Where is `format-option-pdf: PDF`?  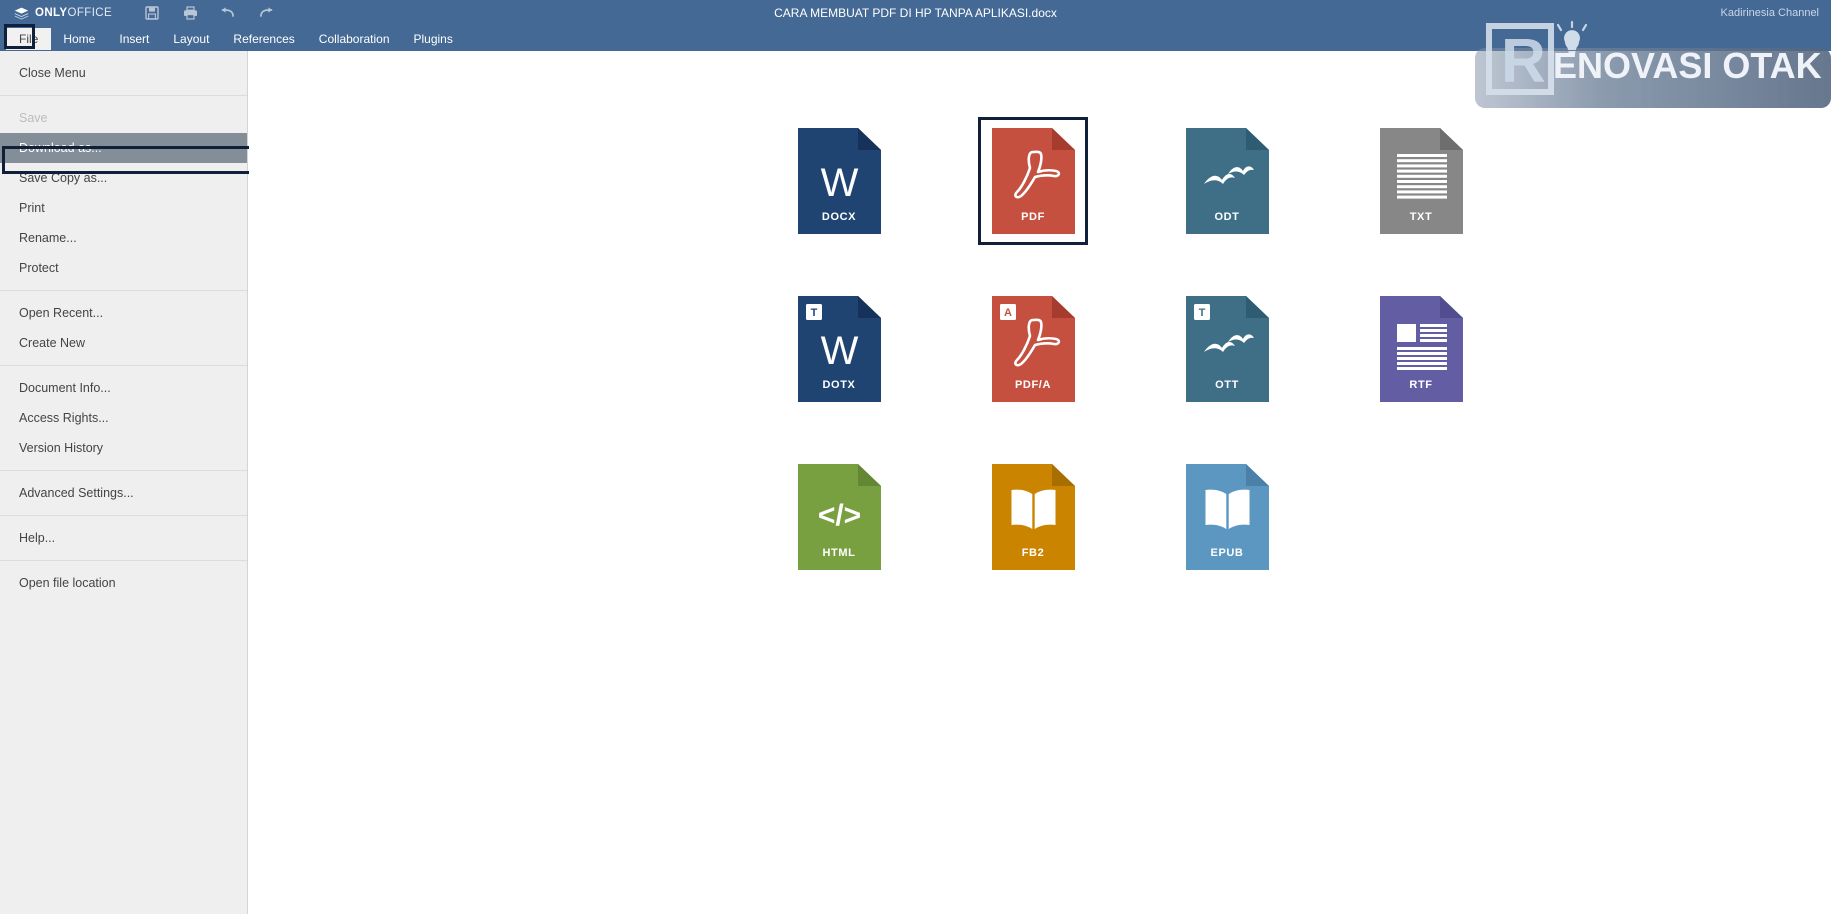
format-option-pdf: PDF is located at coordinates (1033, 181).